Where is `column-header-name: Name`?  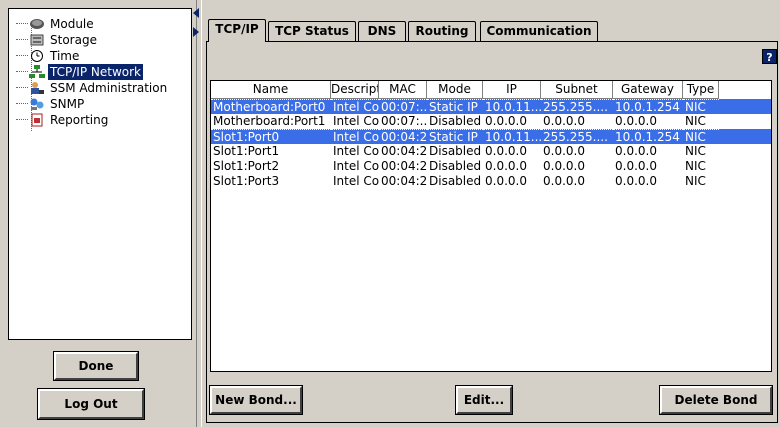 column-header-name: Name is located at coordinates (271, 90).